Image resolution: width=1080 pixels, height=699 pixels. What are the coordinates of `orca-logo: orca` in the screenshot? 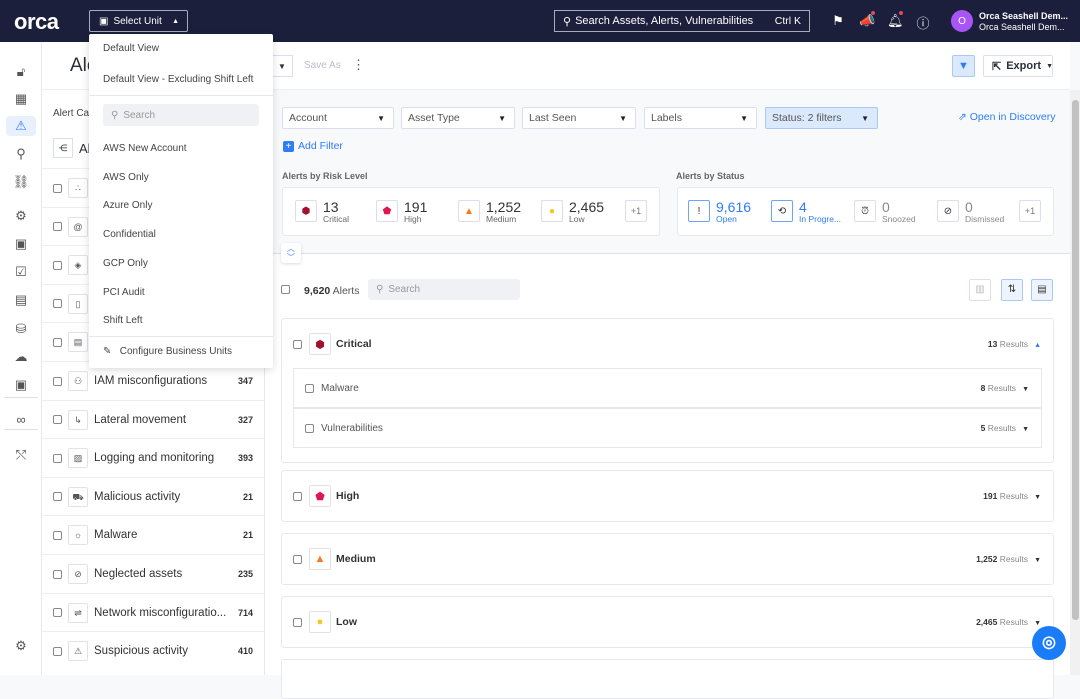 It's located at (36, 22).